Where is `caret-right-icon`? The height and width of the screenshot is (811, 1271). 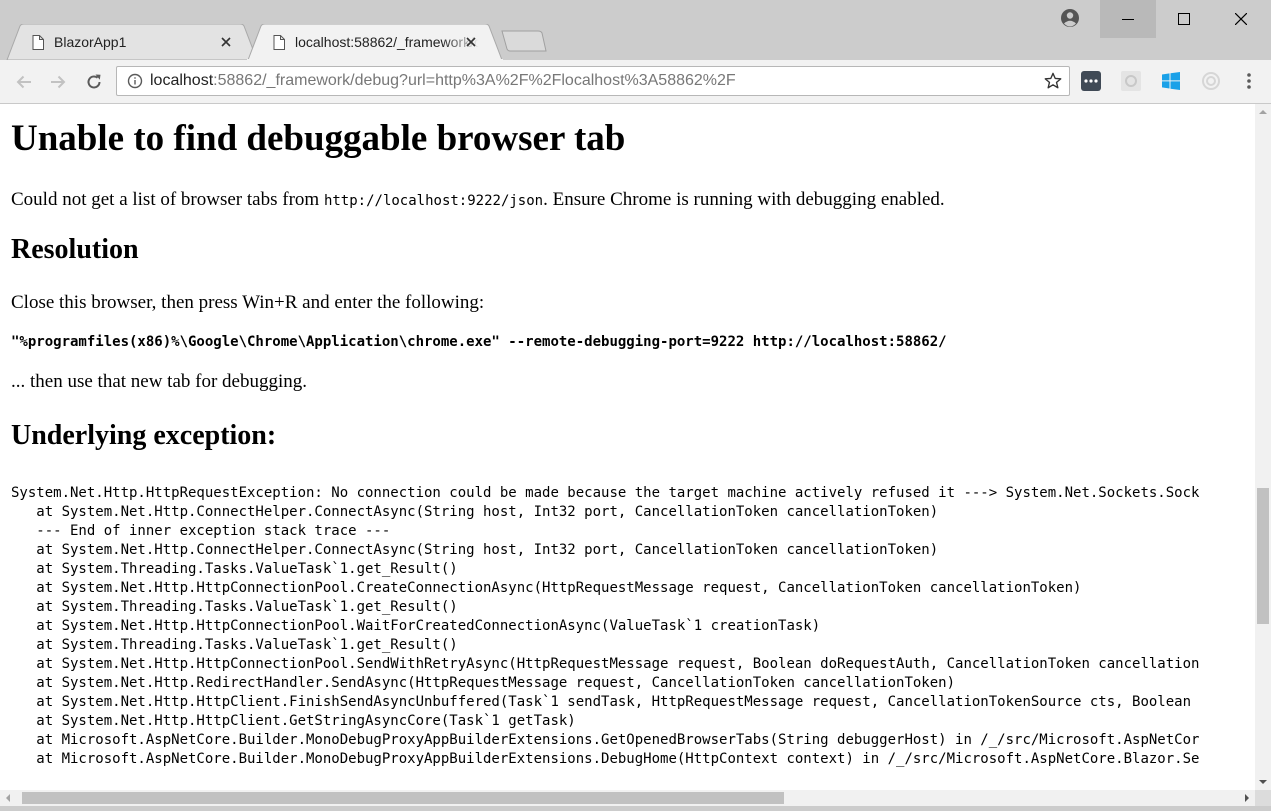
caret-right-icon is located at coordinates (1247, 798).